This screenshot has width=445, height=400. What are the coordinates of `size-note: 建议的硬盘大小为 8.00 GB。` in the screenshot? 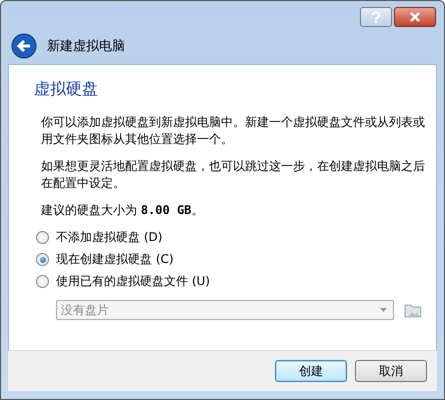 It's located at (122, 210).